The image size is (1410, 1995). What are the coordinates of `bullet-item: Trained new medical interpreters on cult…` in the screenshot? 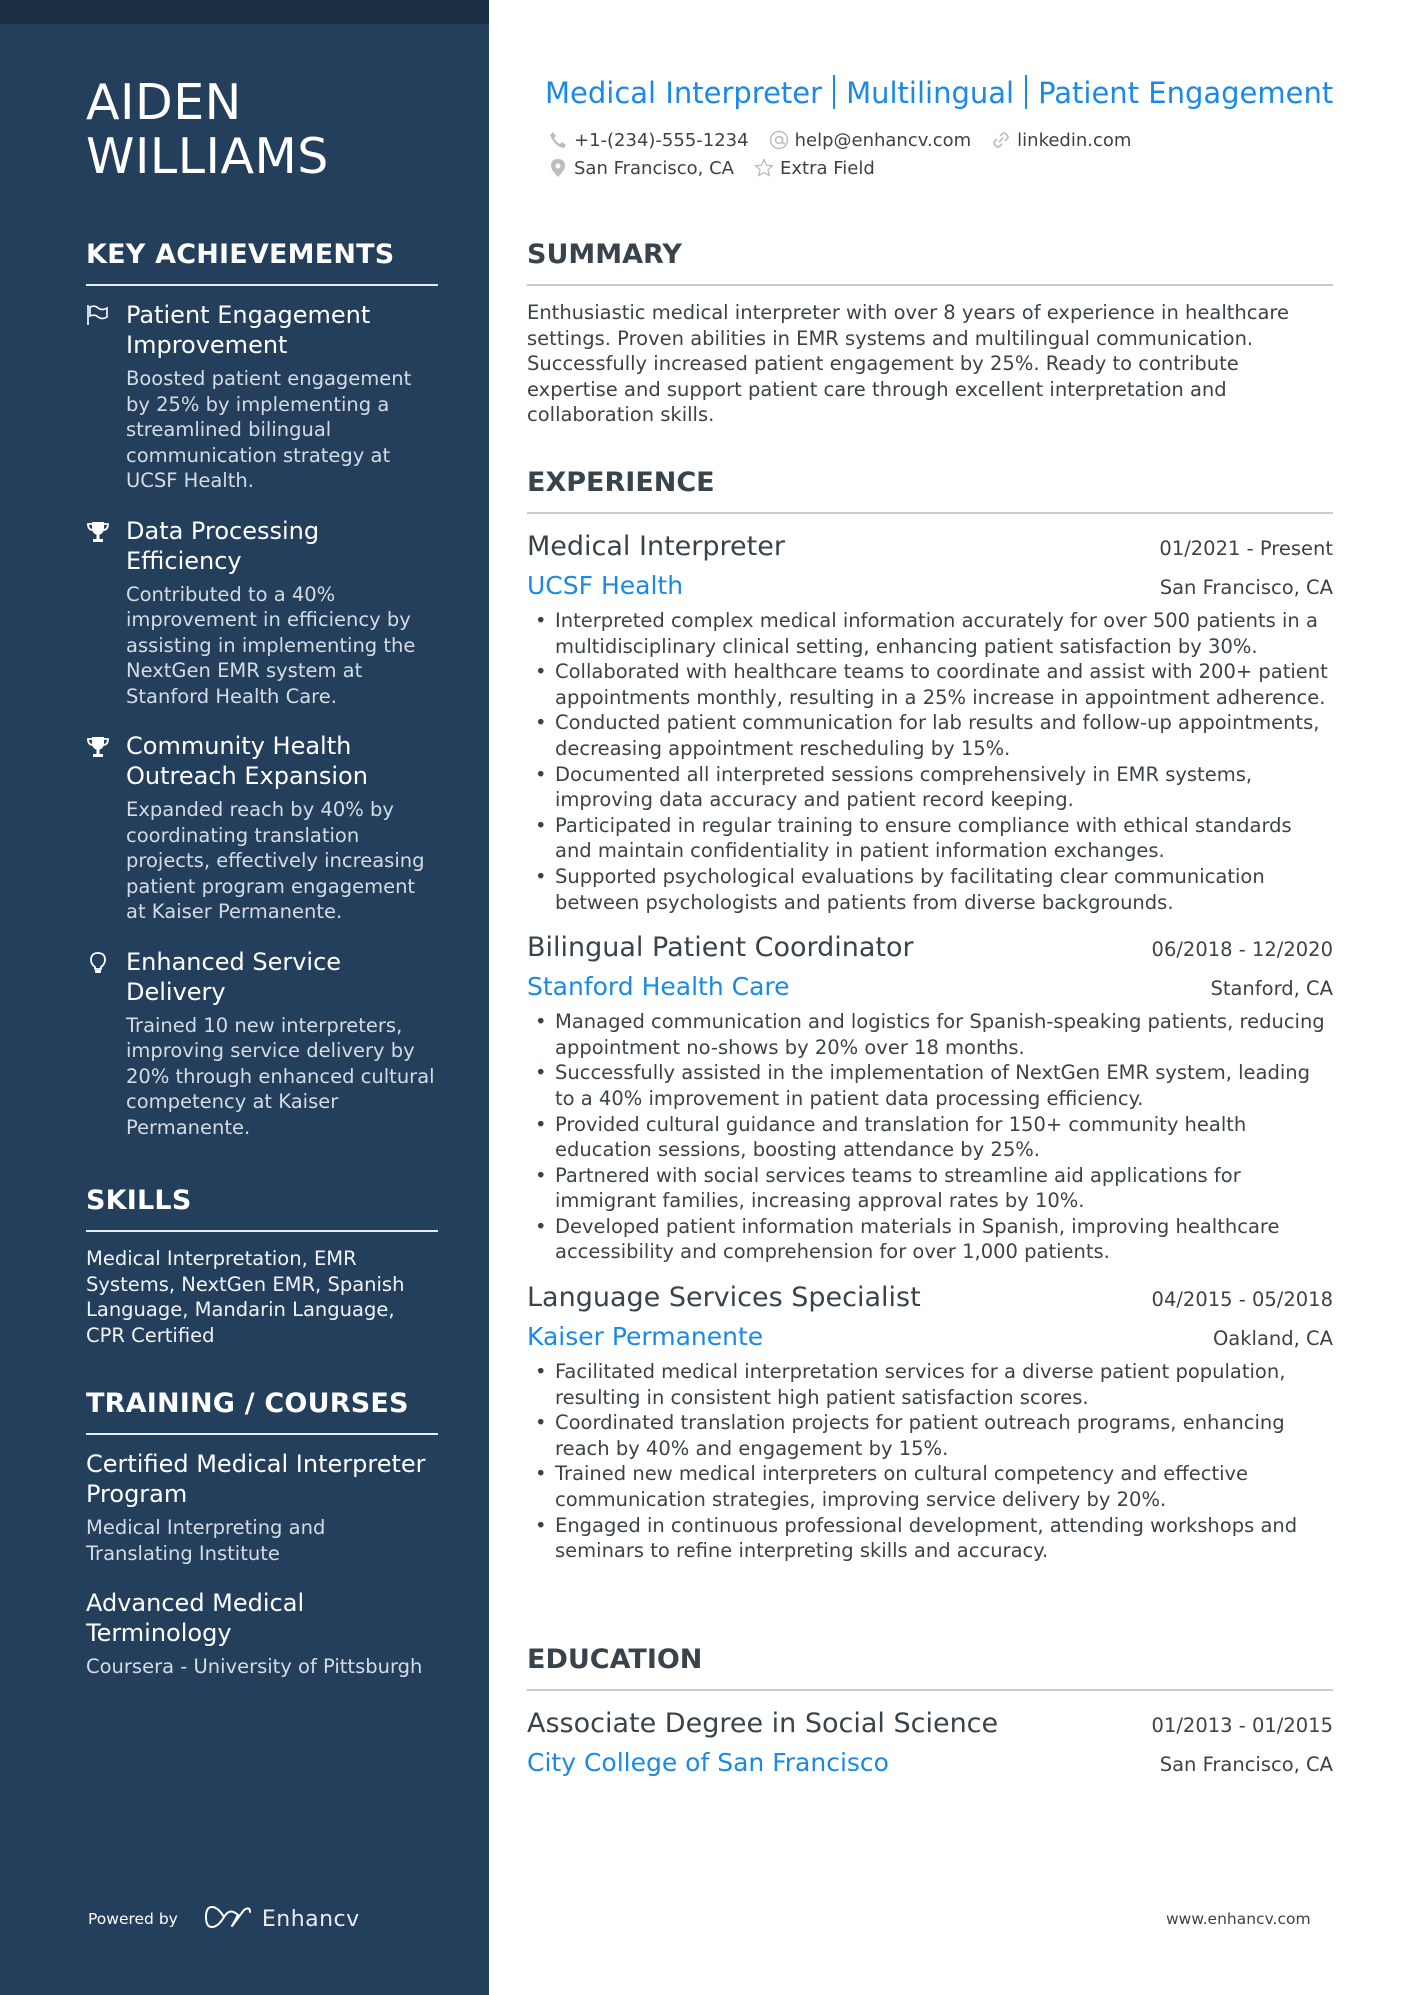 It's located at (930, 1486).